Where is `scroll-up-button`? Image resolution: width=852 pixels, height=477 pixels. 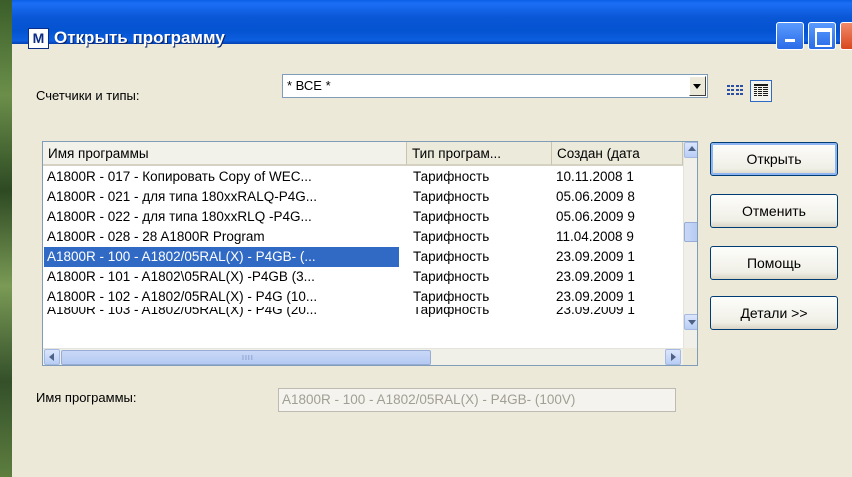 scroll-up-button is located at coordinates (690, 150).